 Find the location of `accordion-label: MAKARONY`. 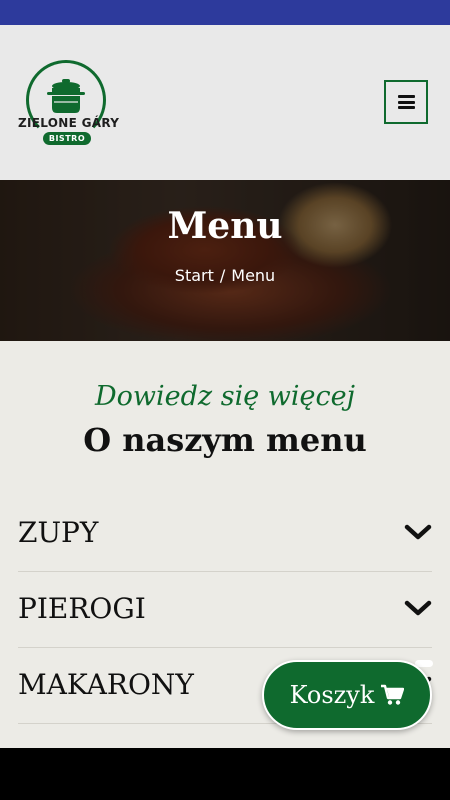

accordion-label: MAKARONY is located at coordinates (106, 684).